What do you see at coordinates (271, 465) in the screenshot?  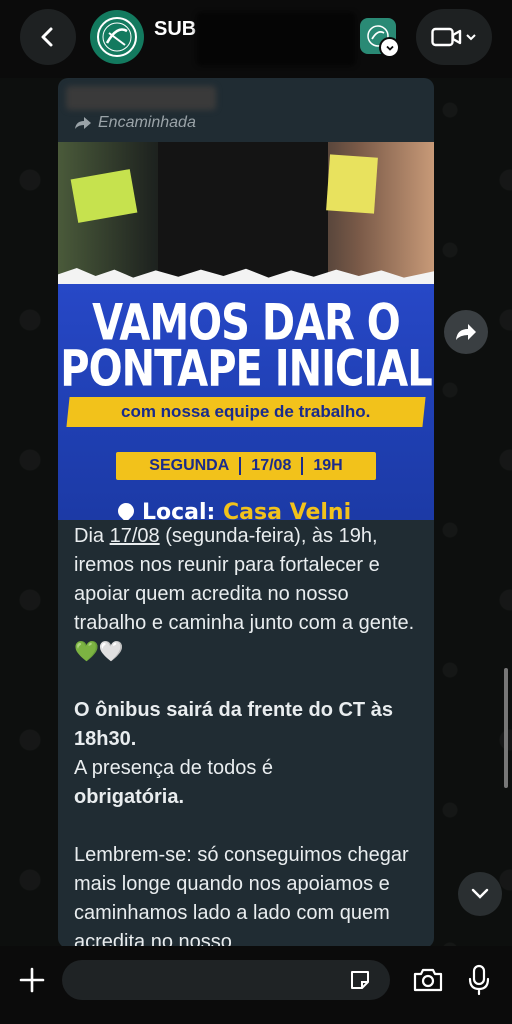 I see `flyer-date: 17/08` at bounding box center [271, 465].